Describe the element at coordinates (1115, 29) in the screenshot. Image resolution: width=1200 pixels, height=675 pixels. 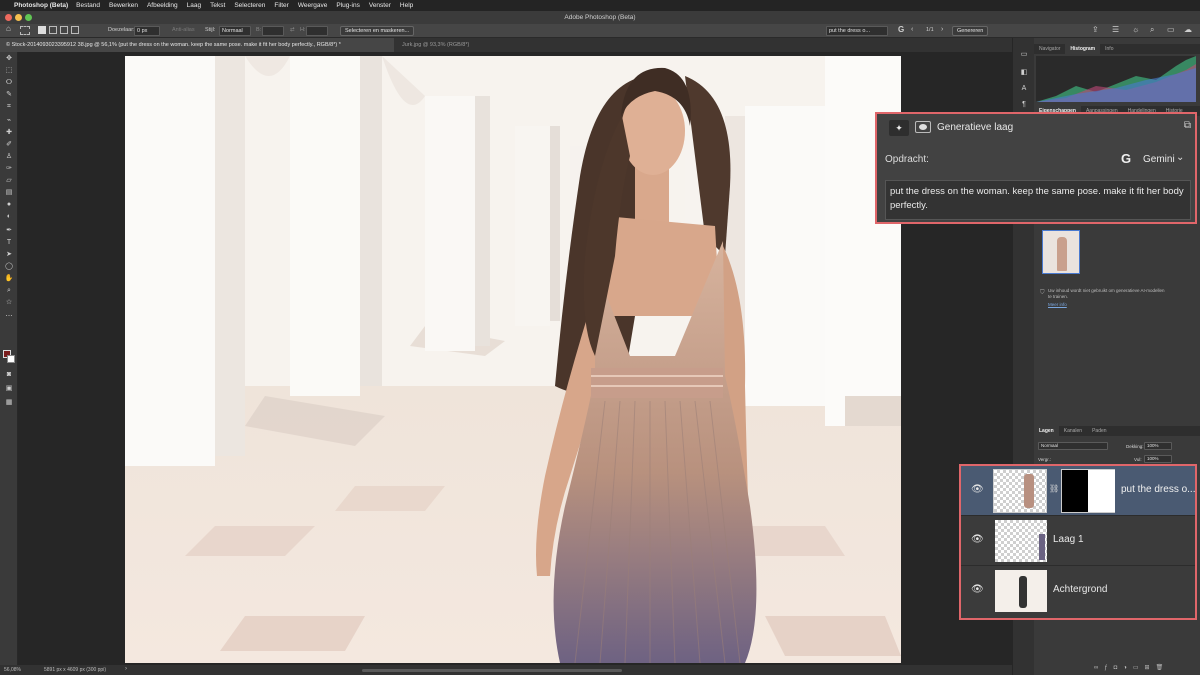
I see `comment-icon: ☰` at that location.